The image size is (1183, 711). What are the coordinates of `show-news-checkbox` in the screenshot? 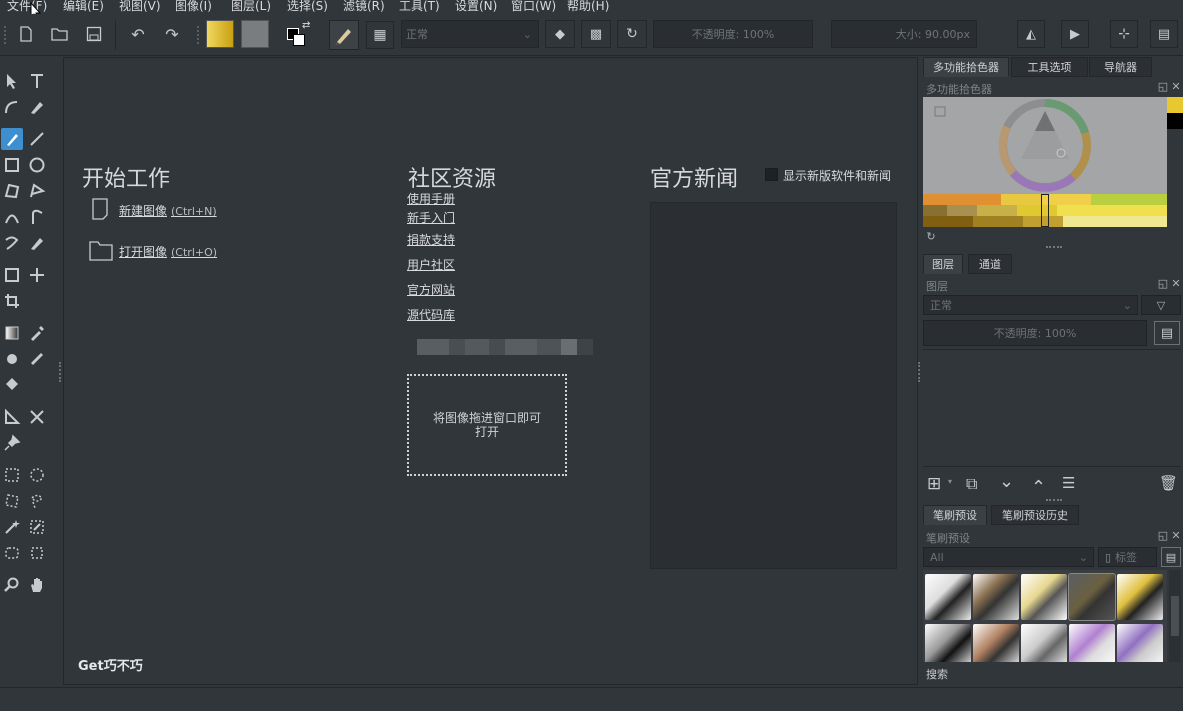 It's located at (771, 174).